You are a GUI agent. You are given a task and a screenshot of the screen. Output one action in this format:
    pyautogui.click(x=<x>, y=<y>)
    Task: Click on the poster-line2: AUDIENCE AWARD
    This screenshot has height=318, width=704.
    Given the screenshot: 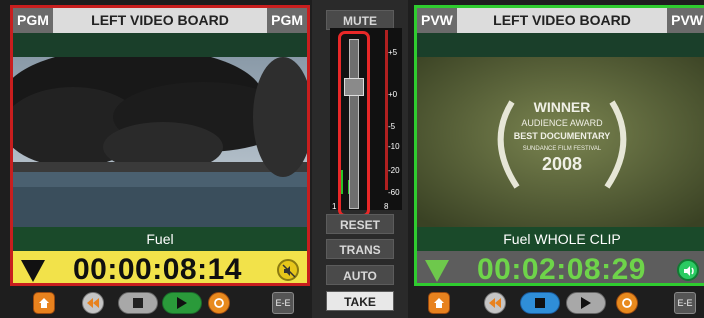 What is the action you would take?
    pyautogui.click(x=562, y=123)
    